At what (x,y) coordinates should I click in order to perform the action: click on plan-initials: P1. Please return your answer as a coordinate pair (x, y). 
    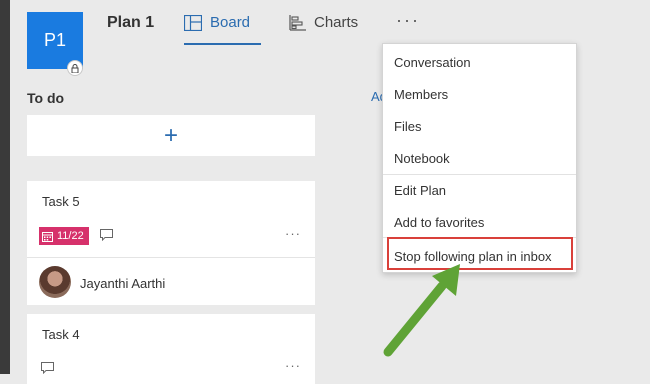
    Looking at the image, I should click on (55, 40).